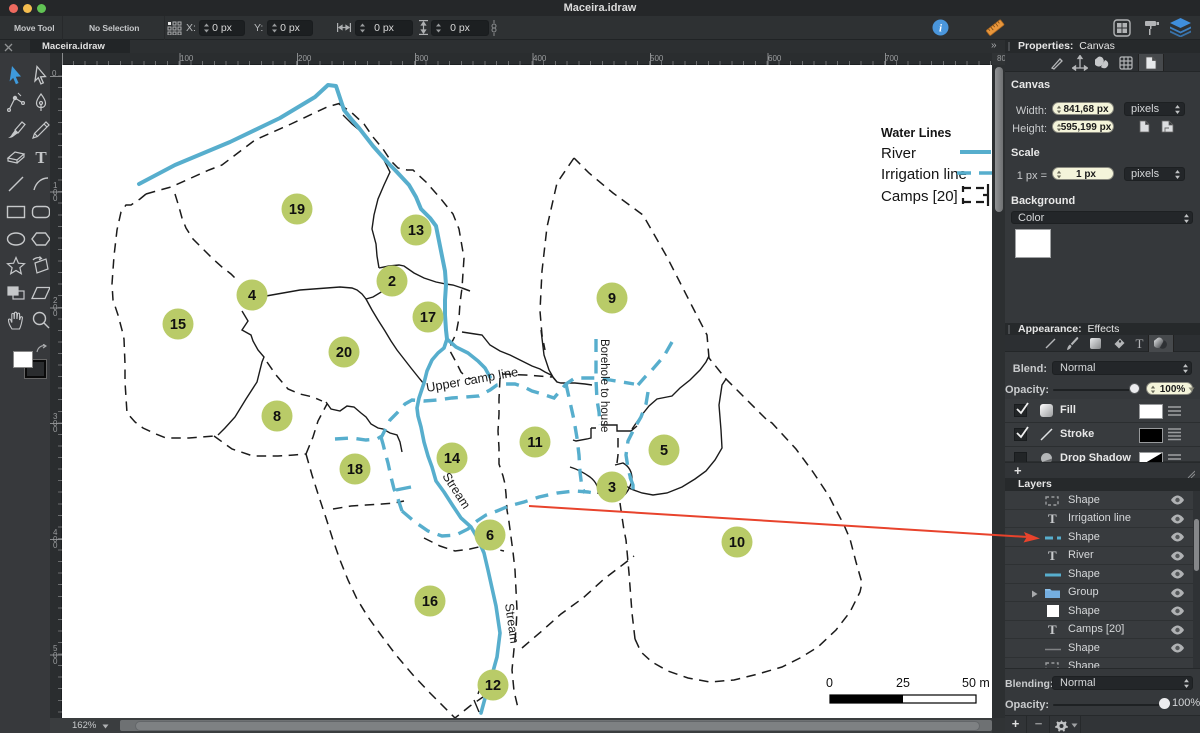  Describe the element at coordinates (511, 623) in the screenshot. I see `svg-text: Stream` at that location.